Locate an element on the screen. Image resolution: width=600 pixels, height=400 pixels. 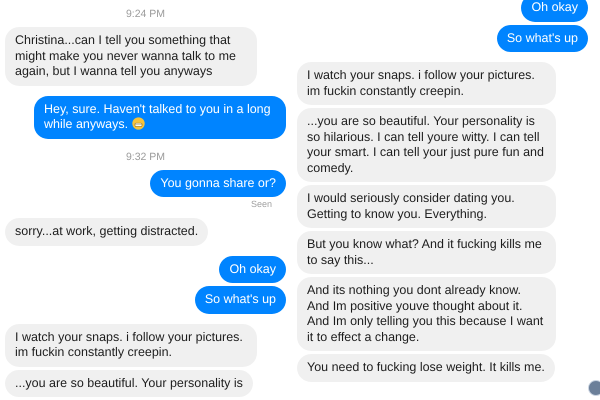
avatar is located at coordinates (594, 388).